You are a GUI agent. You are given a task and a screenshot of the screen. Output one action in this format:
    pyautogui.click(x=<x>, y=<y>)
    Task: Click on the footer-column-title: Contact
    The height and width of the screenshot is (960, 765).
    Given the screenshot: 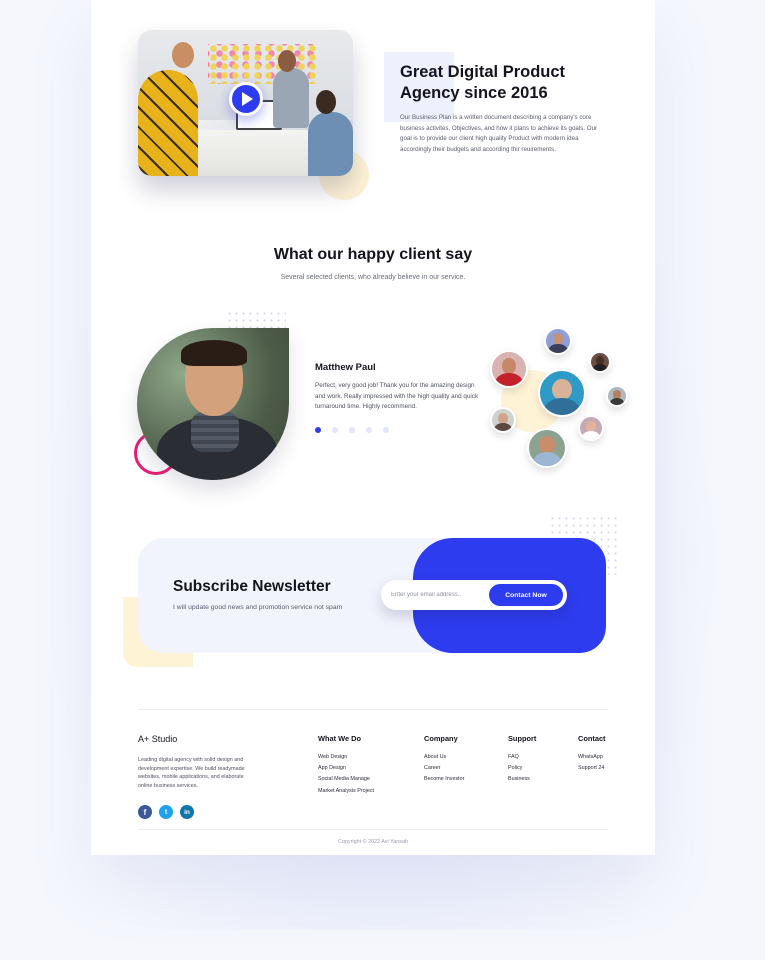 What is the action you would take?
    pyautogui.click(x=592, y=738)
    